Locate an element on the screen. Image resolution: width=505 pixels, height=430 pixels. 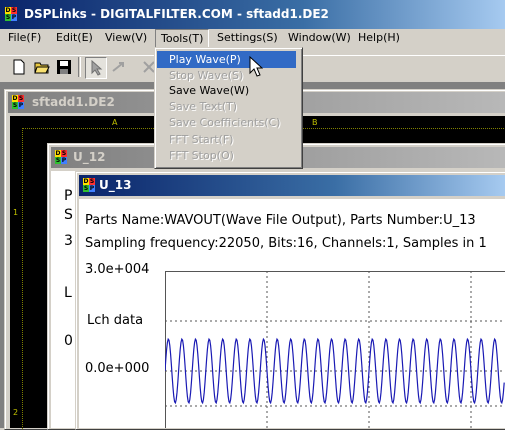
pointer-icon is located at coordinates (97, 68).